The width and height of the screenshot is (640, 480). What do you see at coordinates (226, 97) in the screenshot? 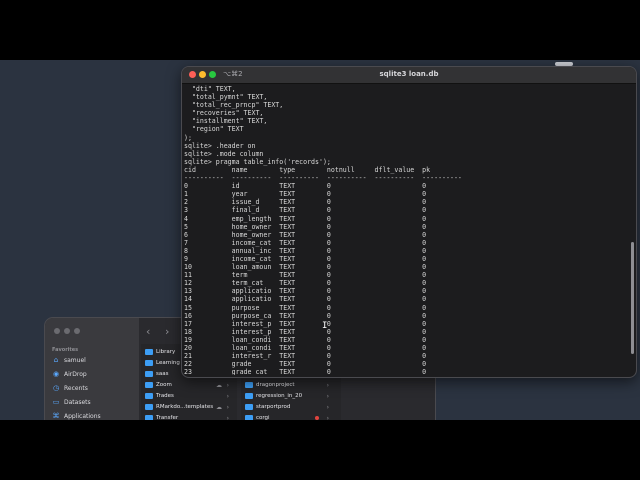
I see `terminal-line: "total_pymnt" TEXT,` at bounding box center [226, 97].